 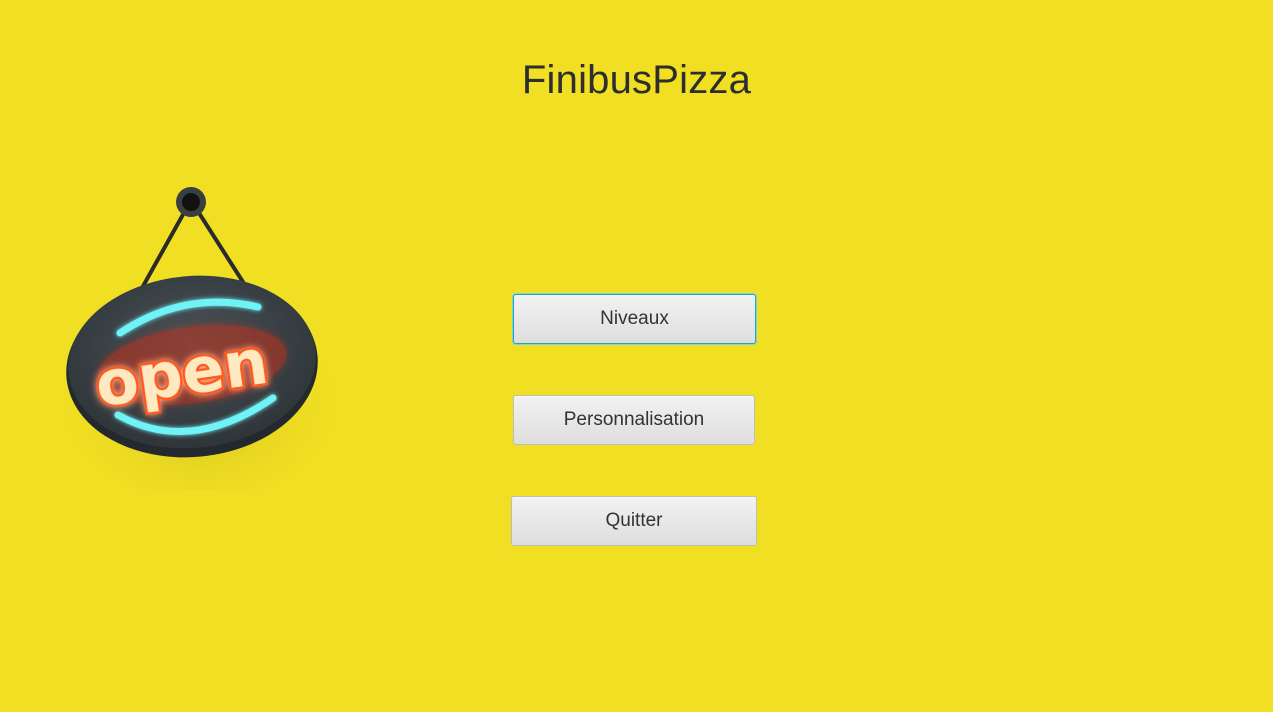 I want to click on levels-button: Niveaux, so click(x=634, y=319).